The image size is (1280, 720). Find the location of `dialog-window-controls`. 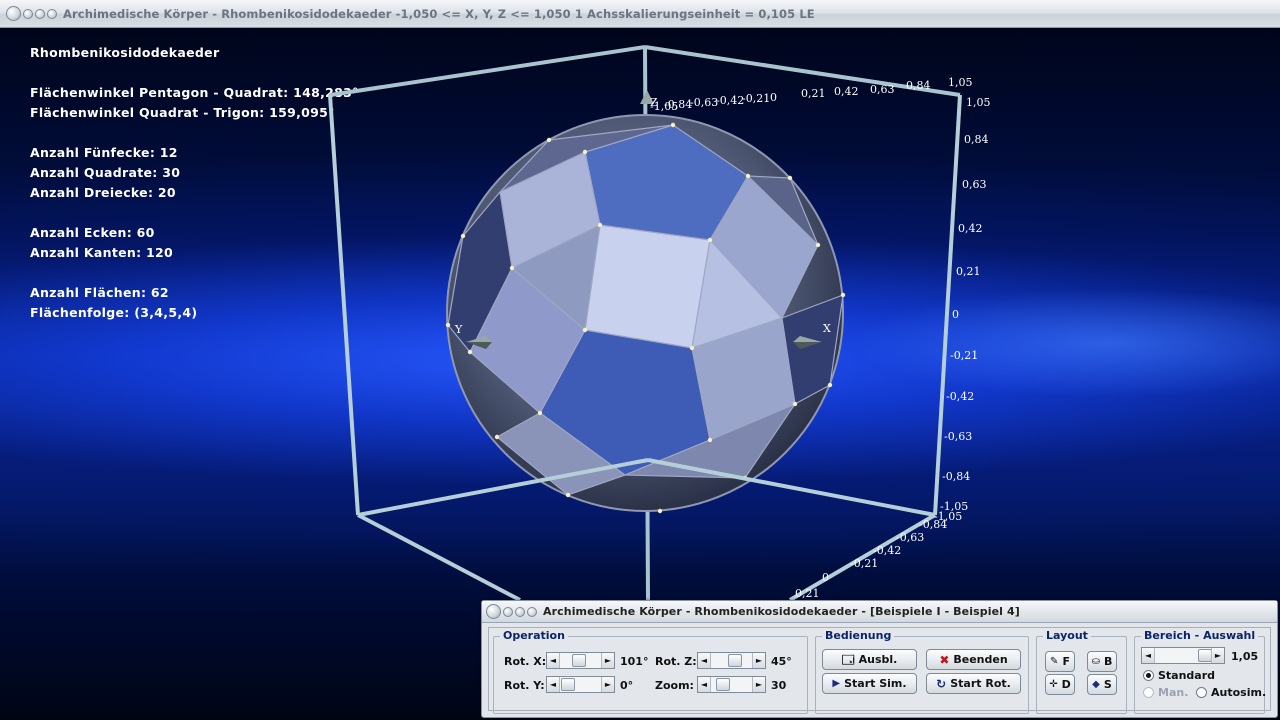

dialog-window-controls is located at coordinates (511, 611).